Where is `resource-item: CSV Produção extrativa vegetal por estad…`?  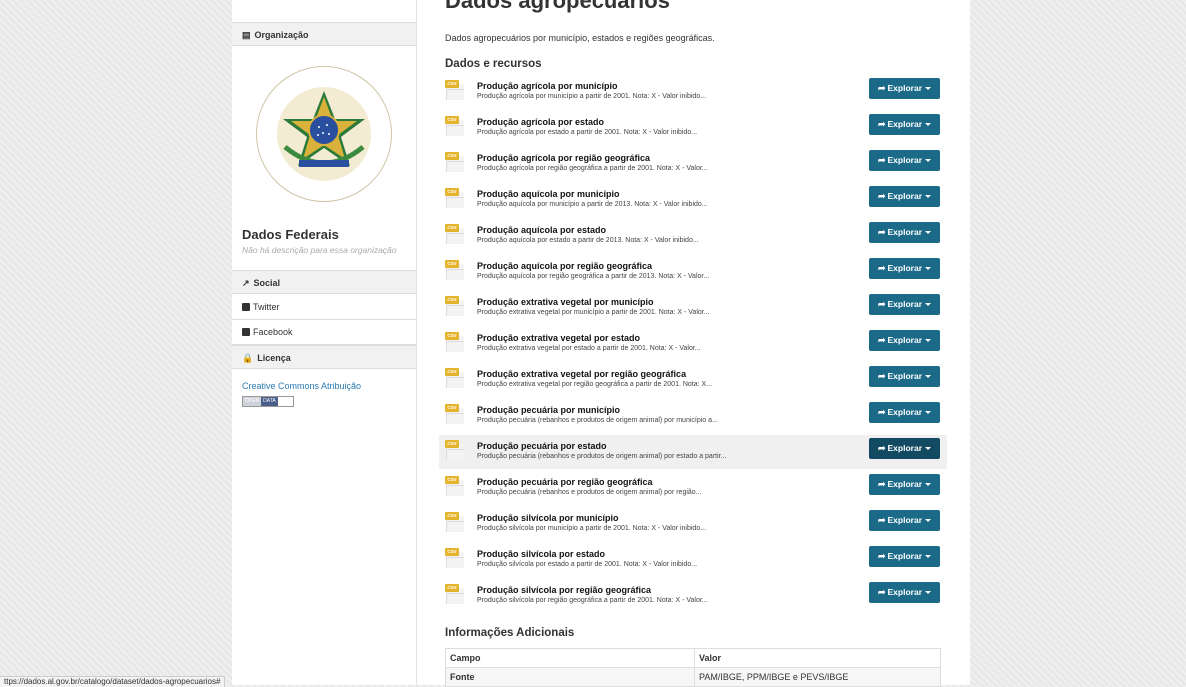 resource-item: CSV Produção extrativa vegetal por estad… is located at coordinates (693, 344).